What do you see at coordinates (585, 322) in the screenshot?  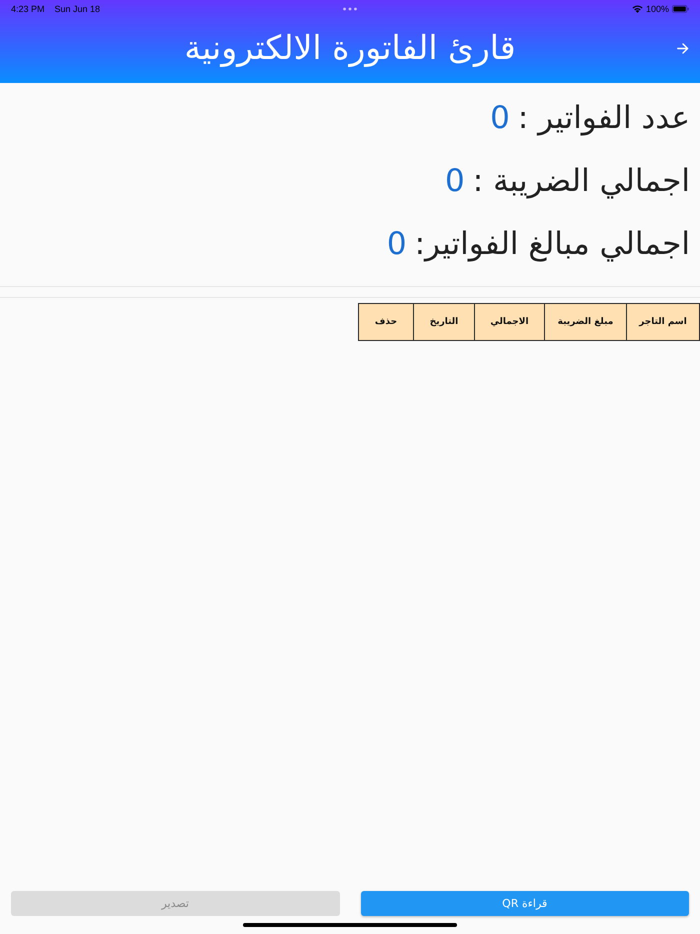 I see `column-header: مبلغ الضريبة` at bounding box center [585, 322].